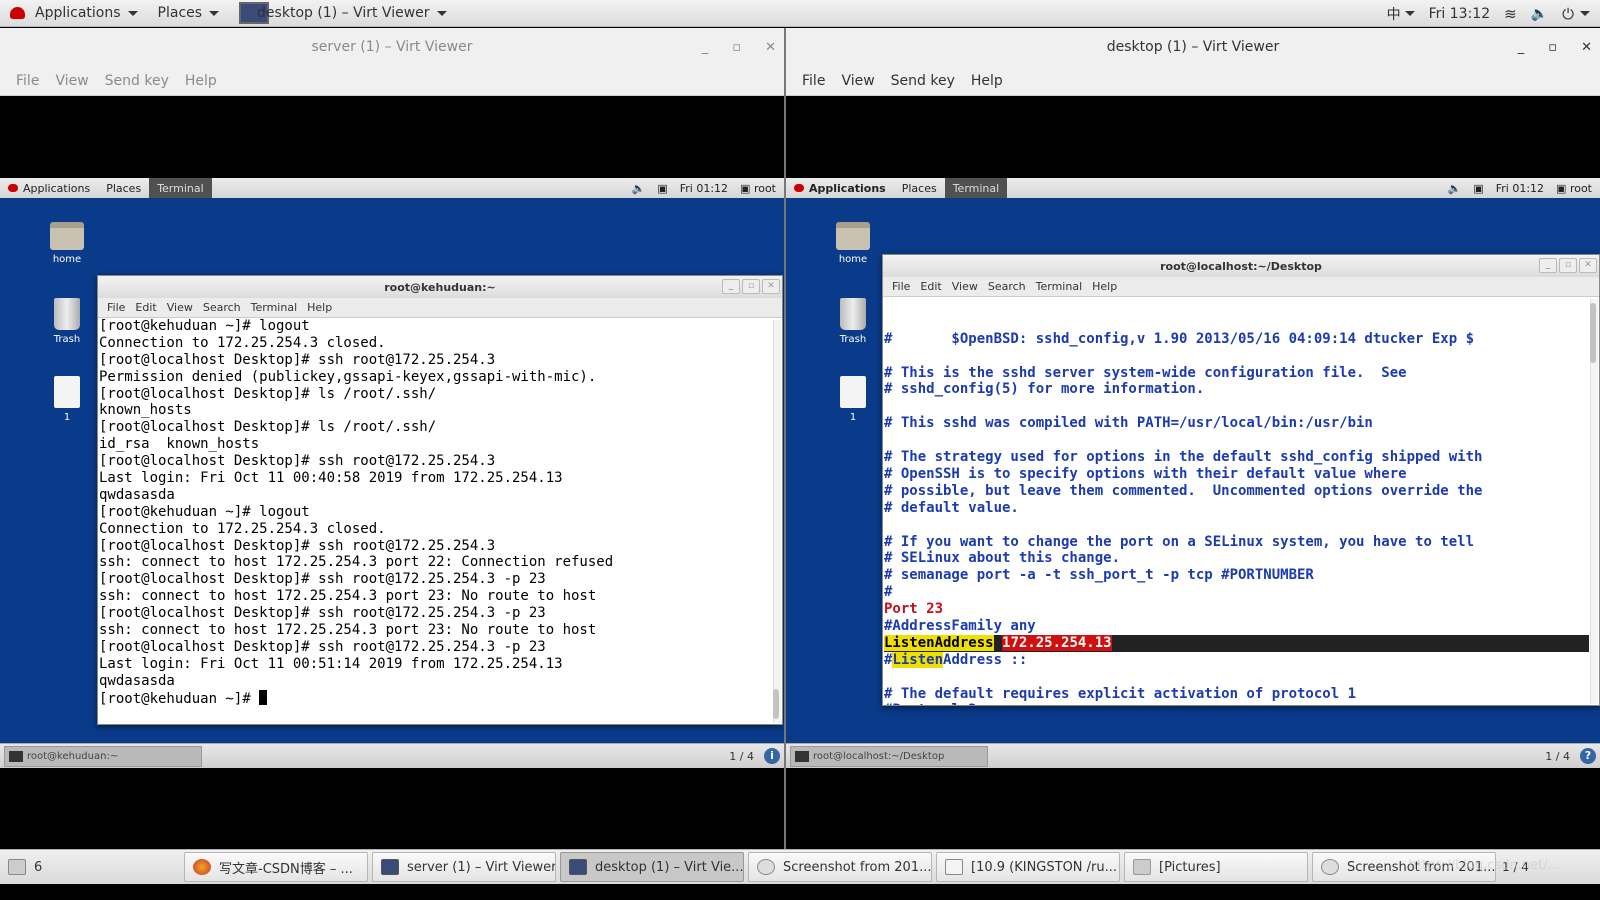 This screenshot has width=1600, height=900. Describe the element at coordinates (745, 188) in the screenshot. I see `user-icon: ▣` at that location.